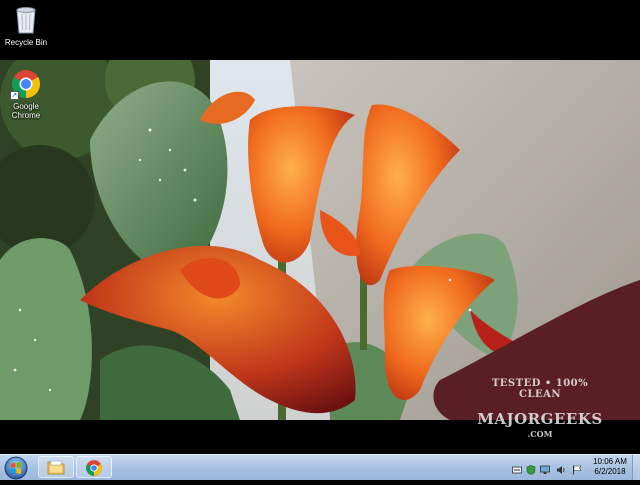 The width and height of the screenshot is (640, 485). I want to click on folder-icon, so click(56, 467).